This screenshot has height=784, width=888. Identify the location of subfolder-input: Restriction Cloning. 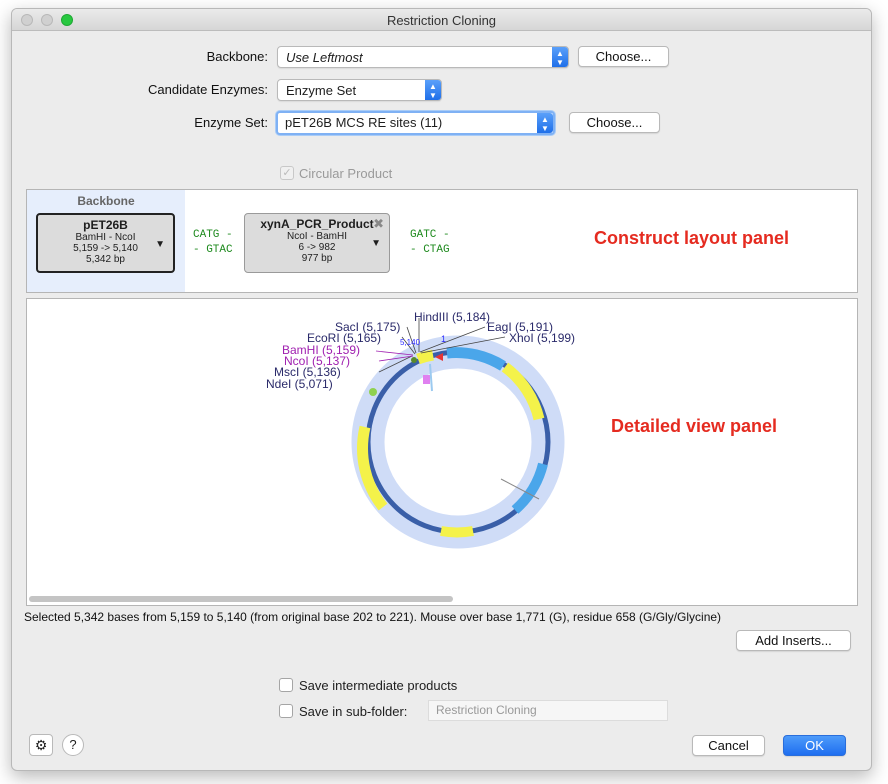
(548, 710).